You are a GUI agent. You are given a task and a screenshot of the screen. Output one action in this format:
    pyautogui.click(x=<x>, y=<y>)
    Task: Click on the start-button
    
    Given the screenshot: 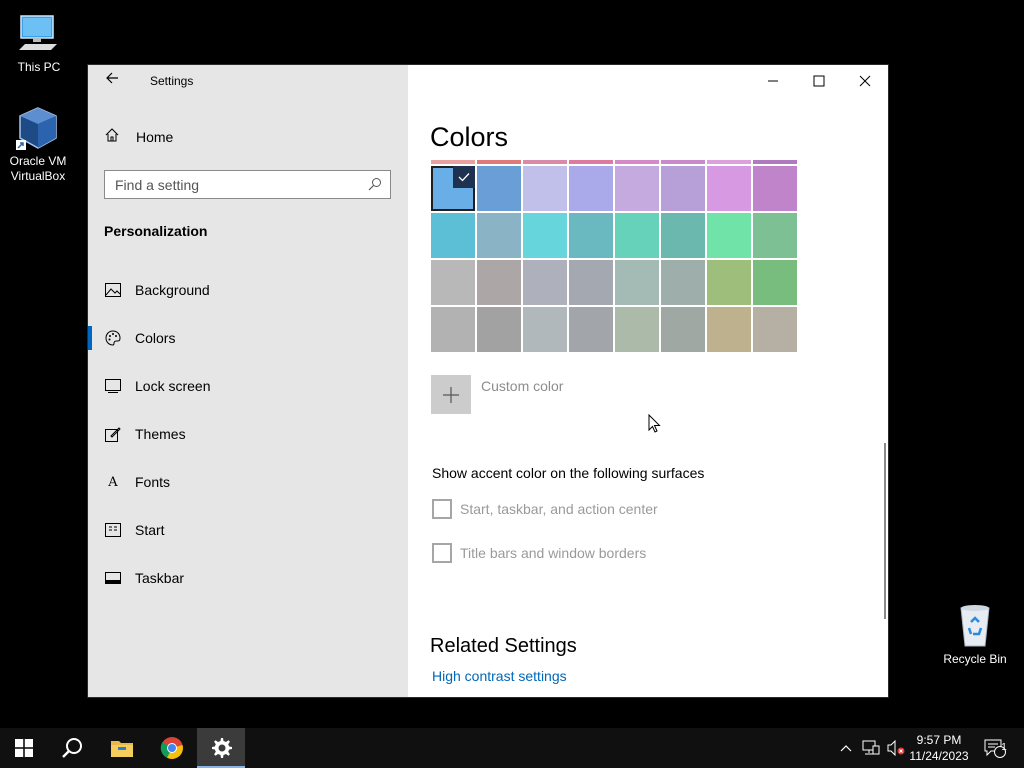 What is the action you would take?
    pyautogui.click(x=24, y=748)
    